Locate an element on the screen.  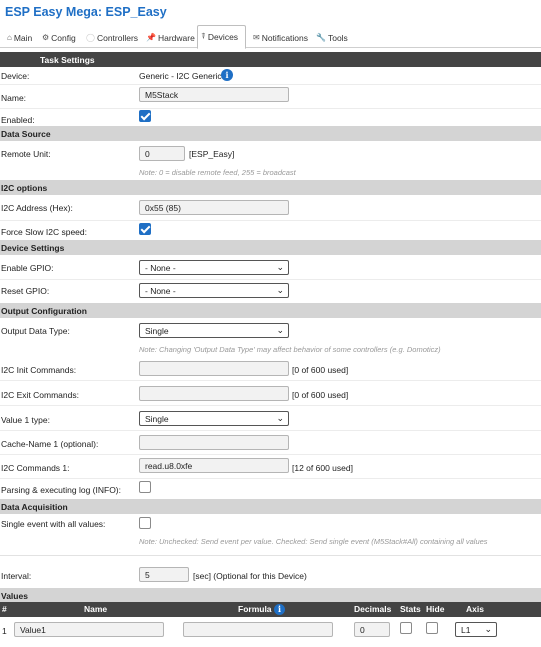
i2c-commands-input: read.u8.0xfe is located at coordinates (214, 465).